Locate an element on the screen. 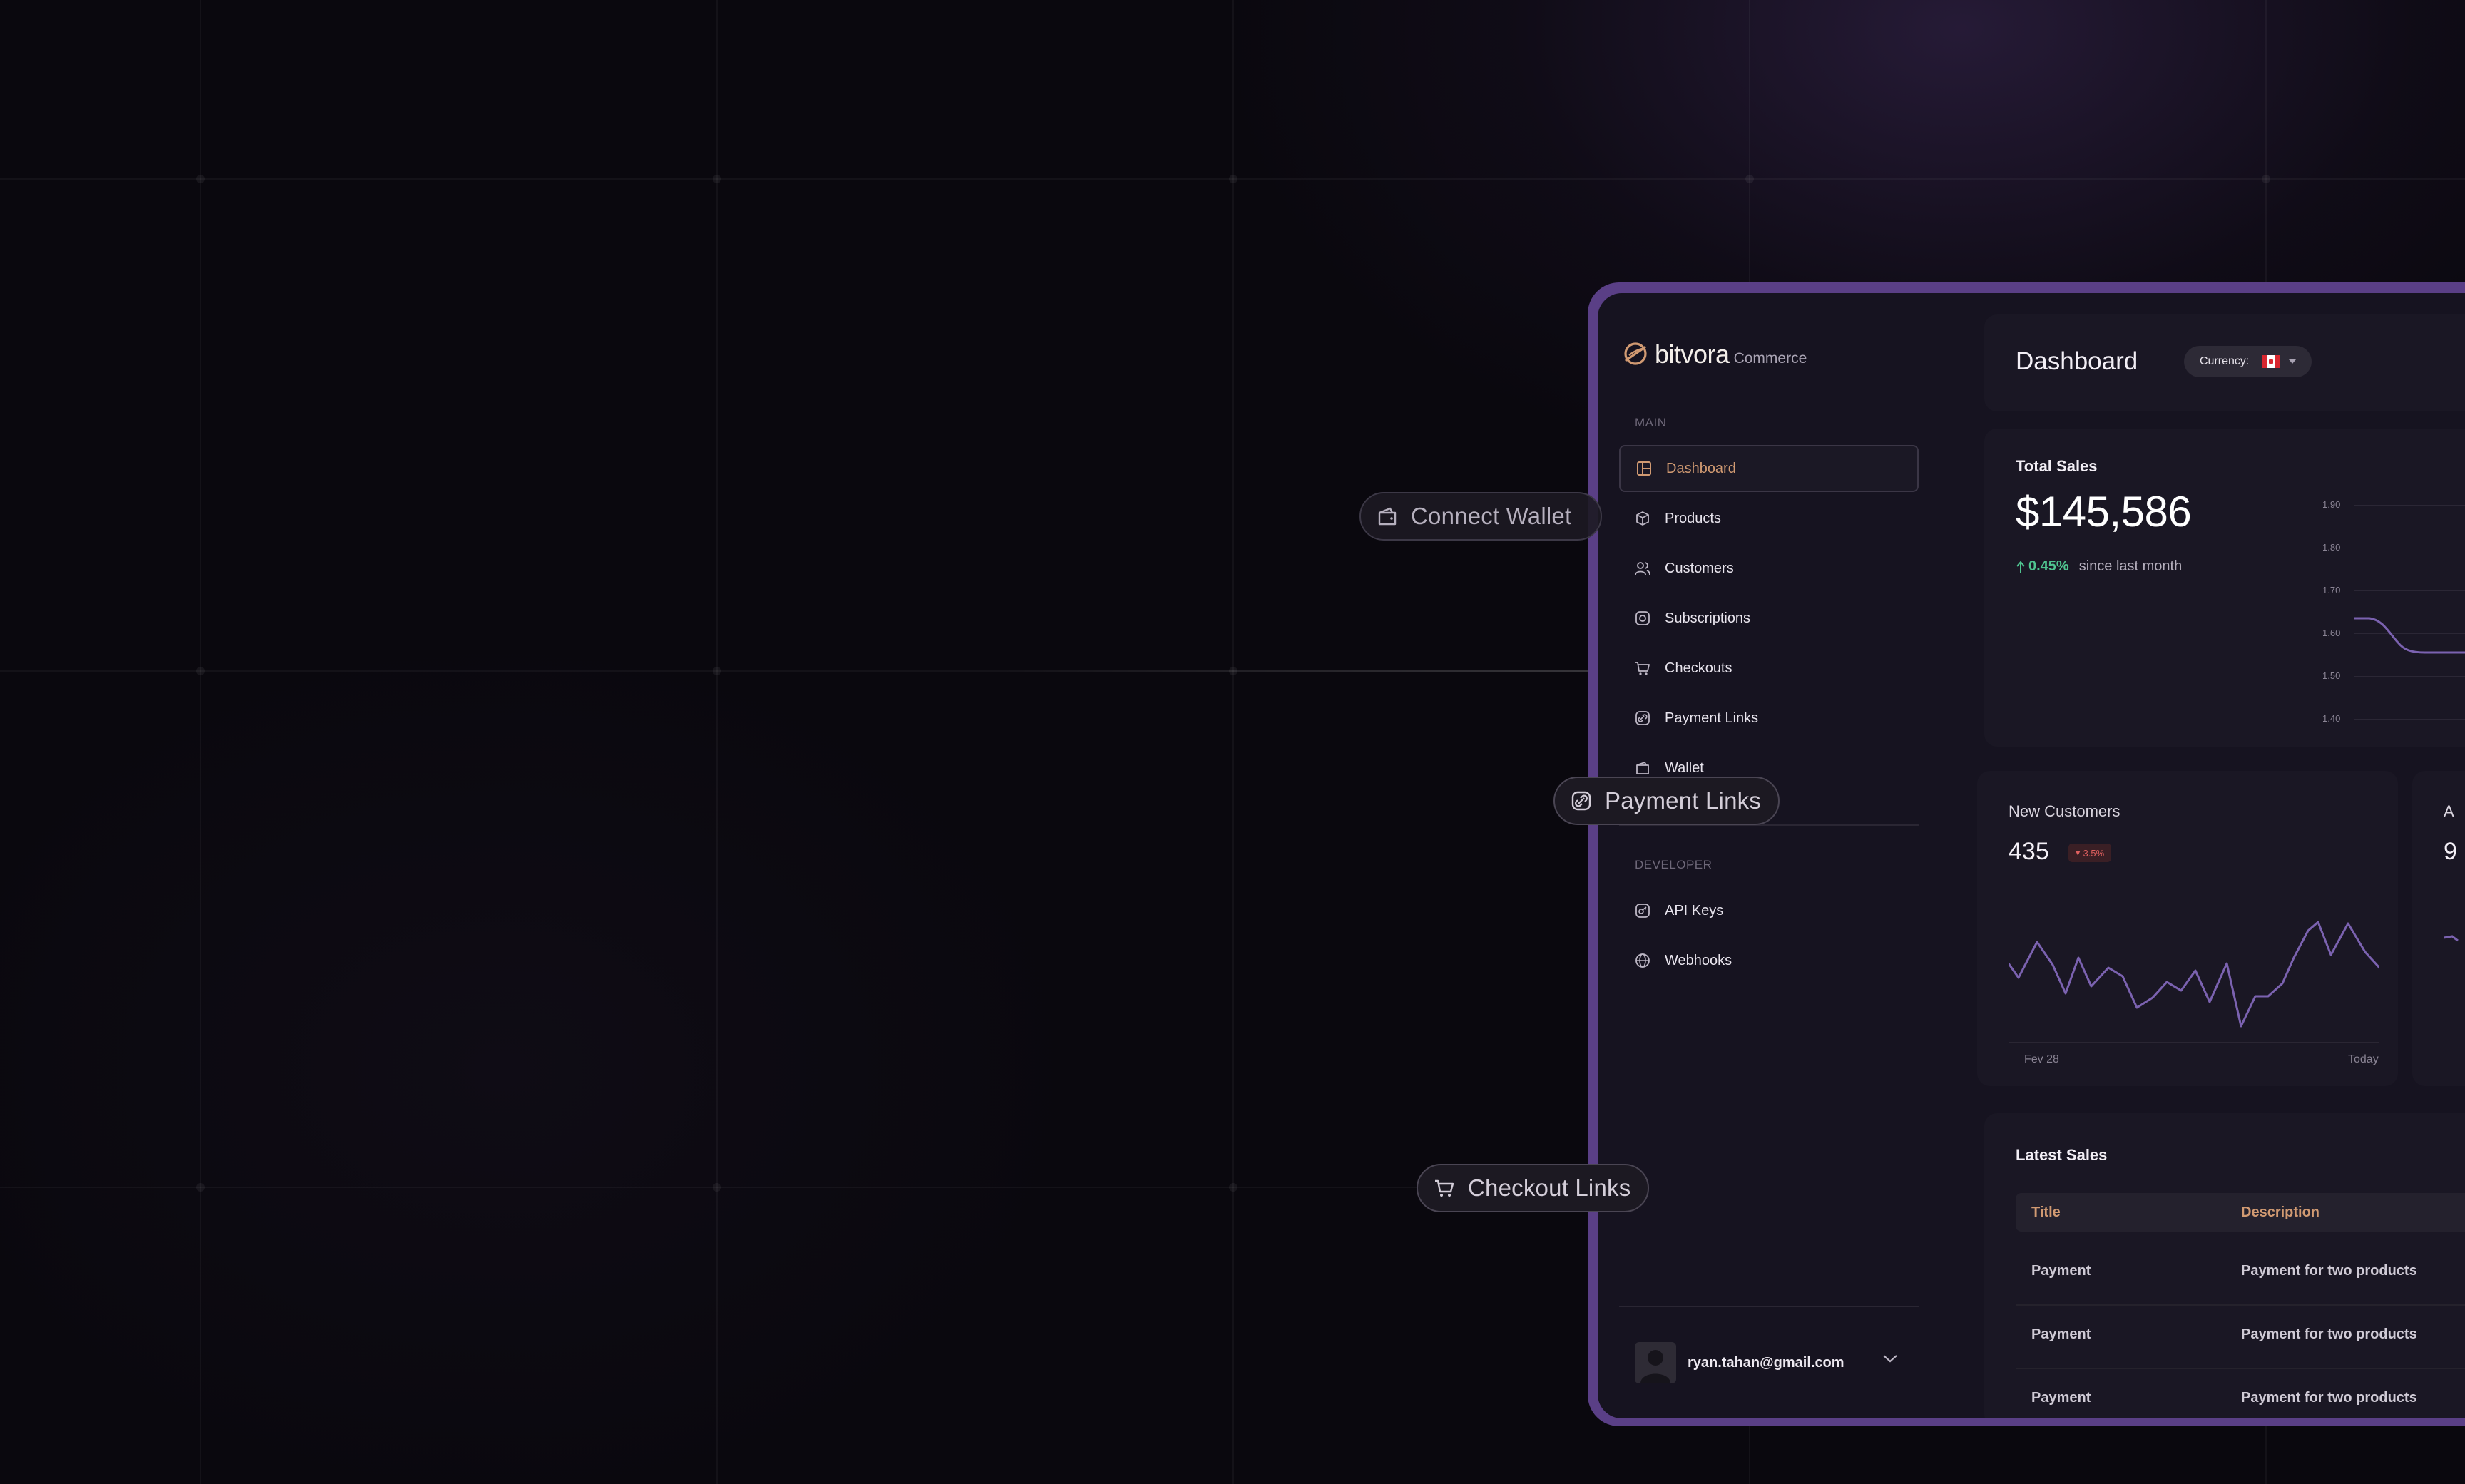 The height and width of the screenshot is (1484, 2465). brand-logo: bitvora Commerce is located at coordinates (1714, 352).